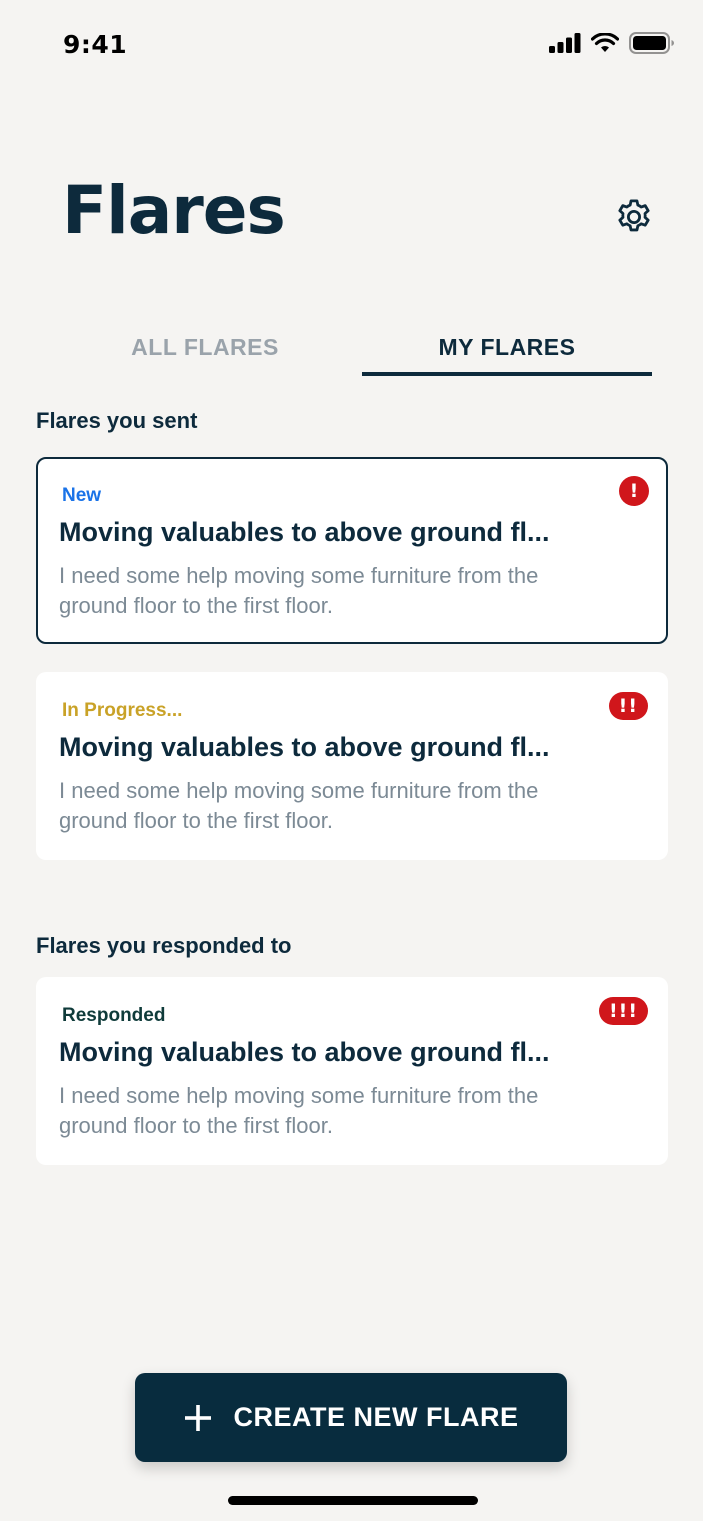  What do you see at coordinates (197, 1417) in the screenshot?
I see `plus-icon` at bounding box center [197, 1417].